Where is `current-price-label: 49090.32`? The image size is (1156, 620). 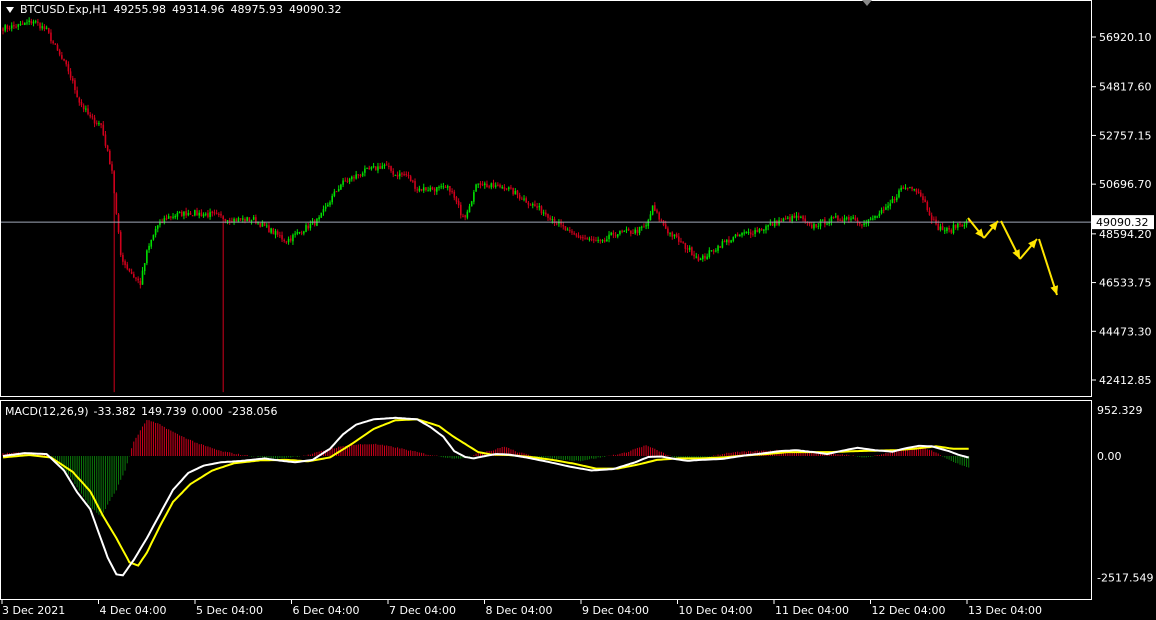
current-price-label: 49090.32 is located at coordinates (1122, 222).